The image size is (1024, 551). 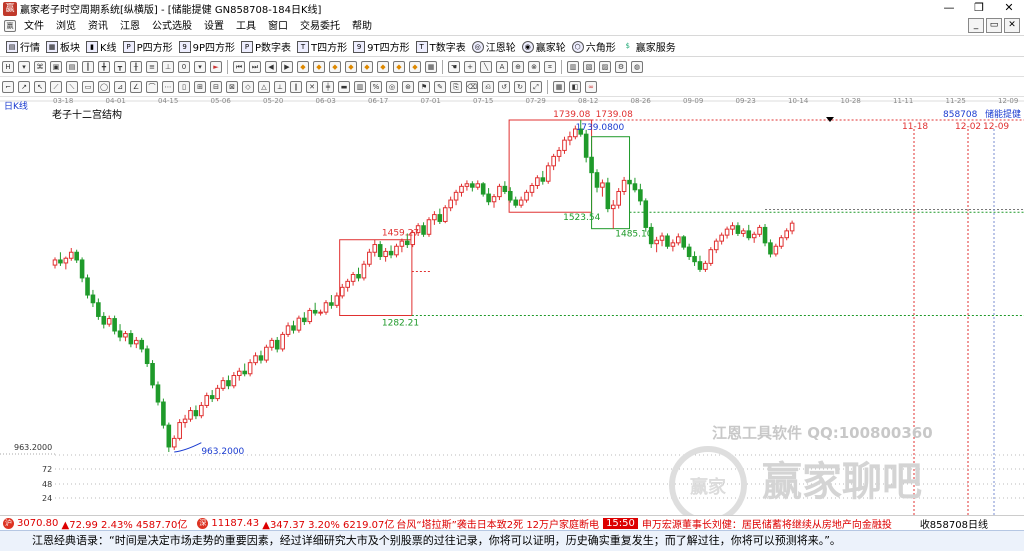 I want to click on tool-icon: ╋, so click(x=104, y=67).